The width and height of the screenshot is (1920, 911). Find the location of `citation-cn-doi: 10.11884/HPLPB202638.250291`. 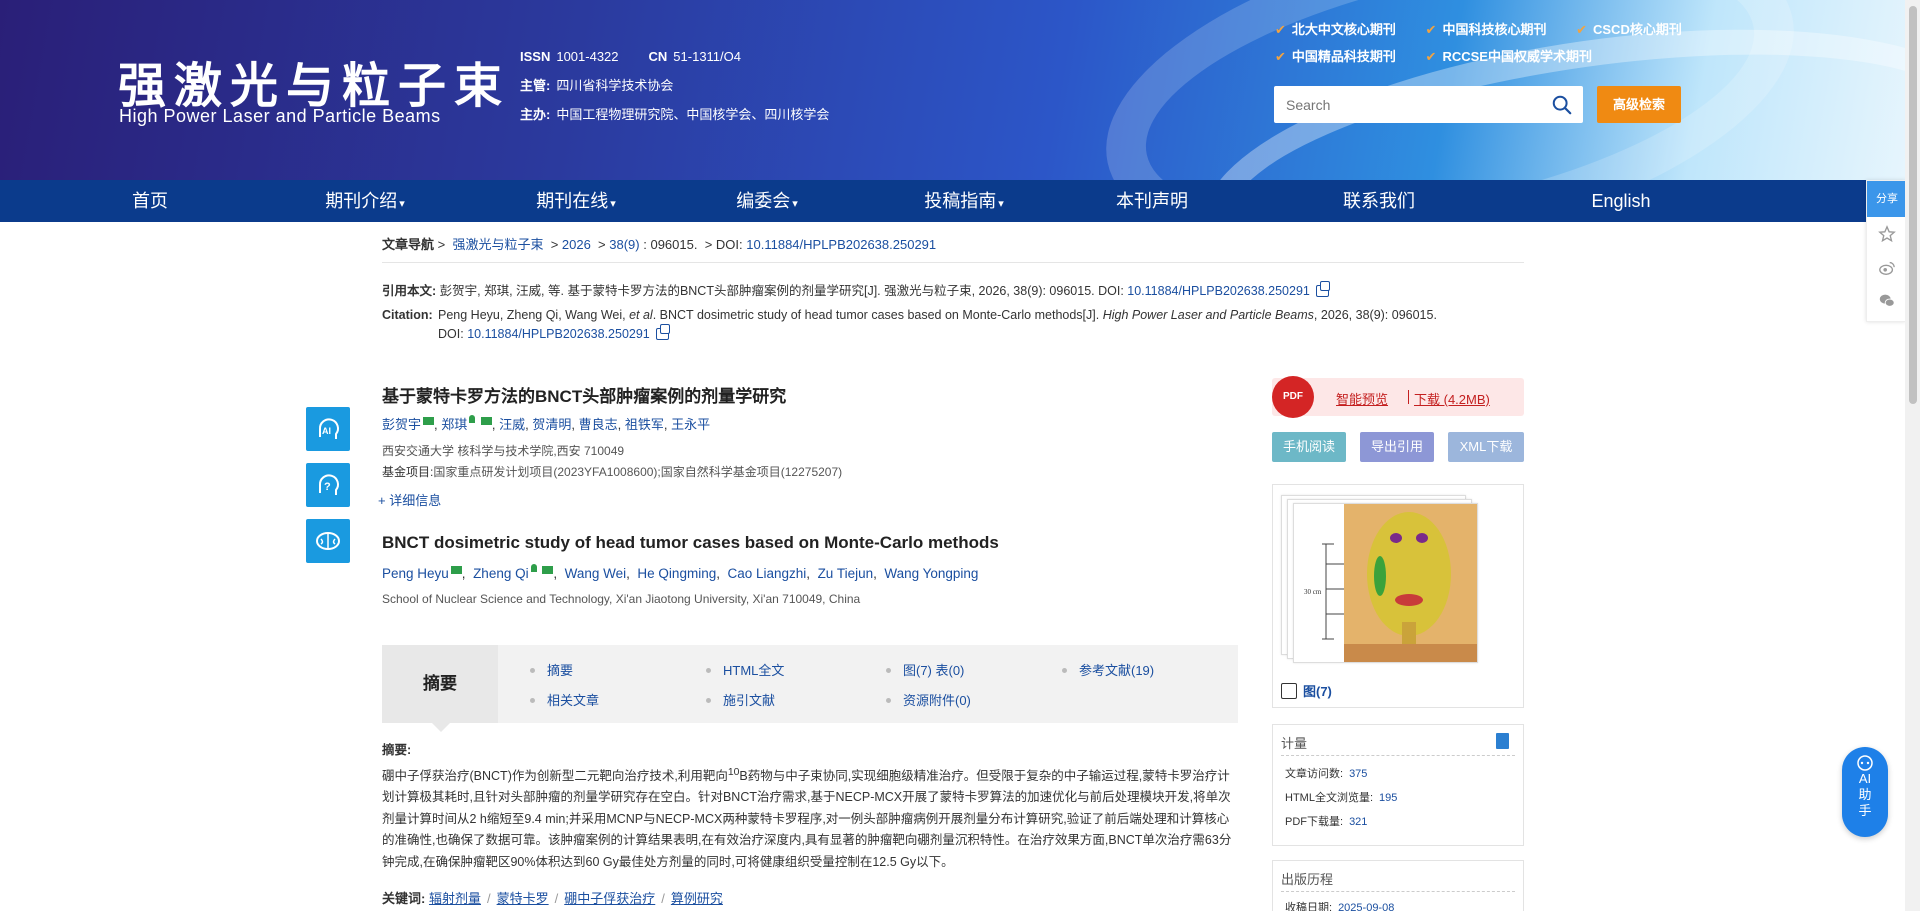

citation-cn-doi: 10.11884/HPLPB202638.250291 is located at coordinates (1218, 291).